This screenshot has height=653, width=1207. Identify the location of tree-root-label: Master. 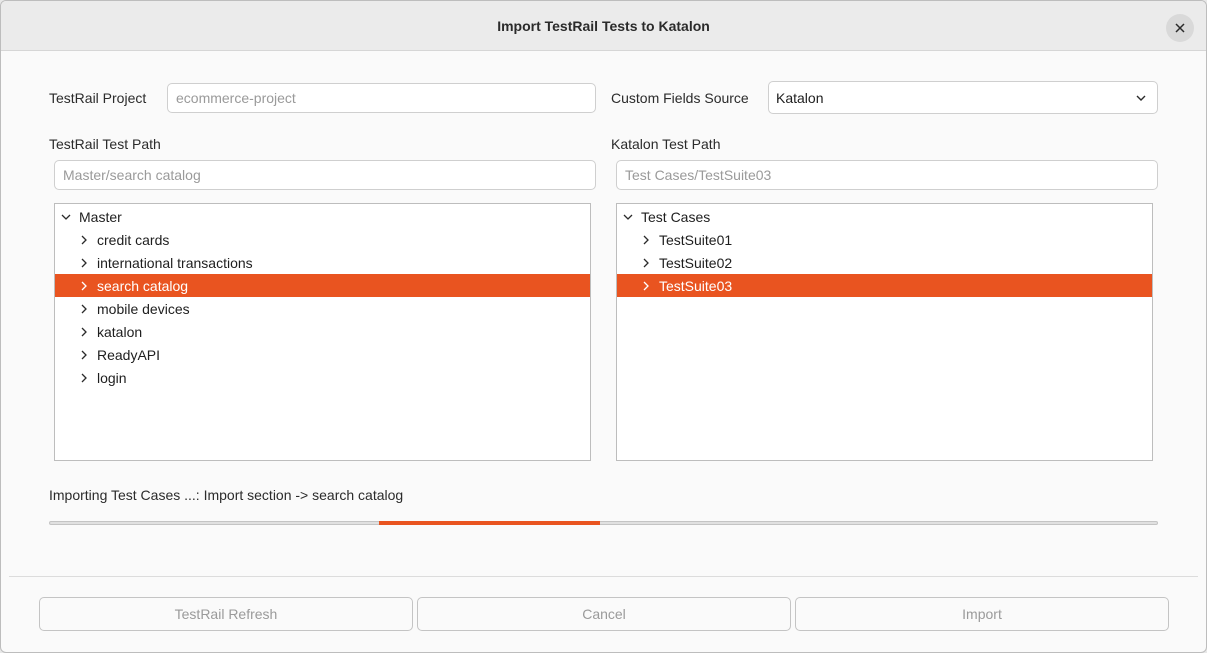
(100, 216).